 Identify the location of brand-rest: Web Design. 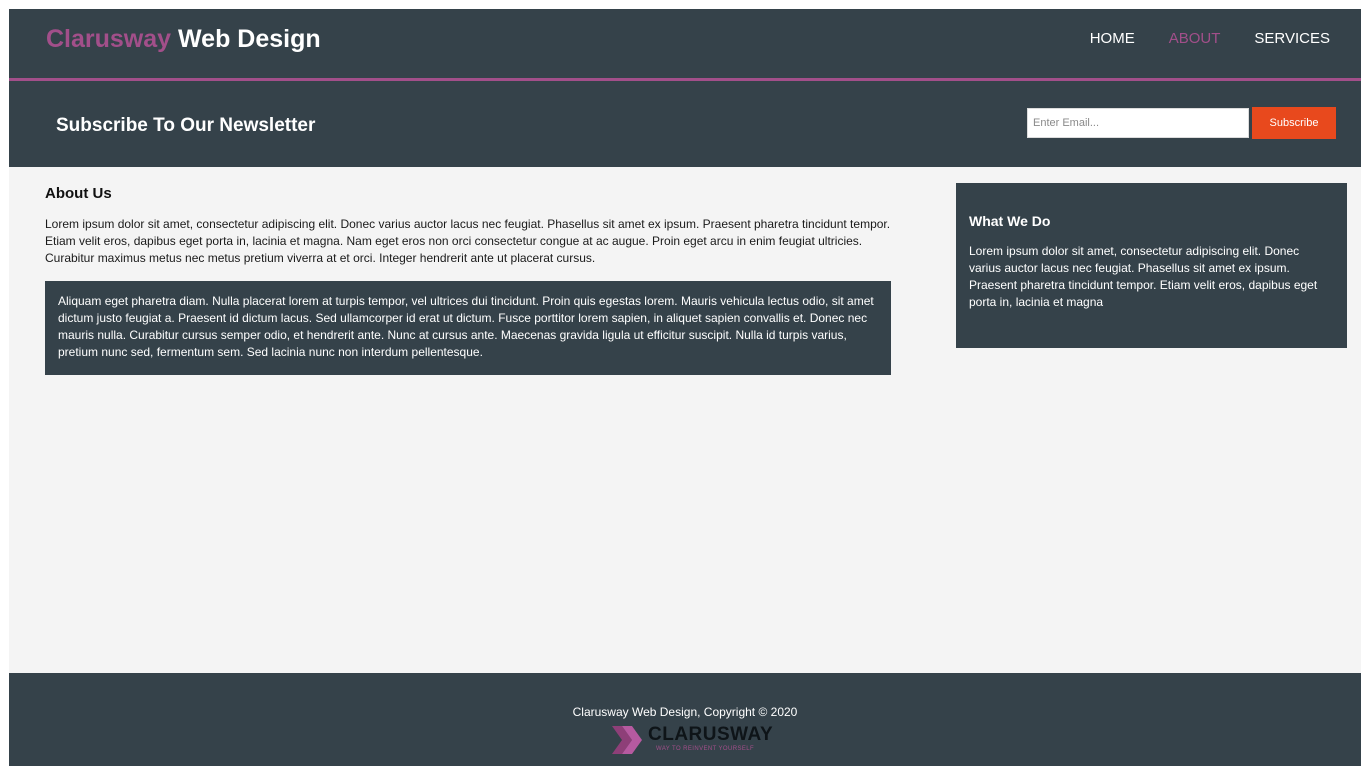
(249, 39).